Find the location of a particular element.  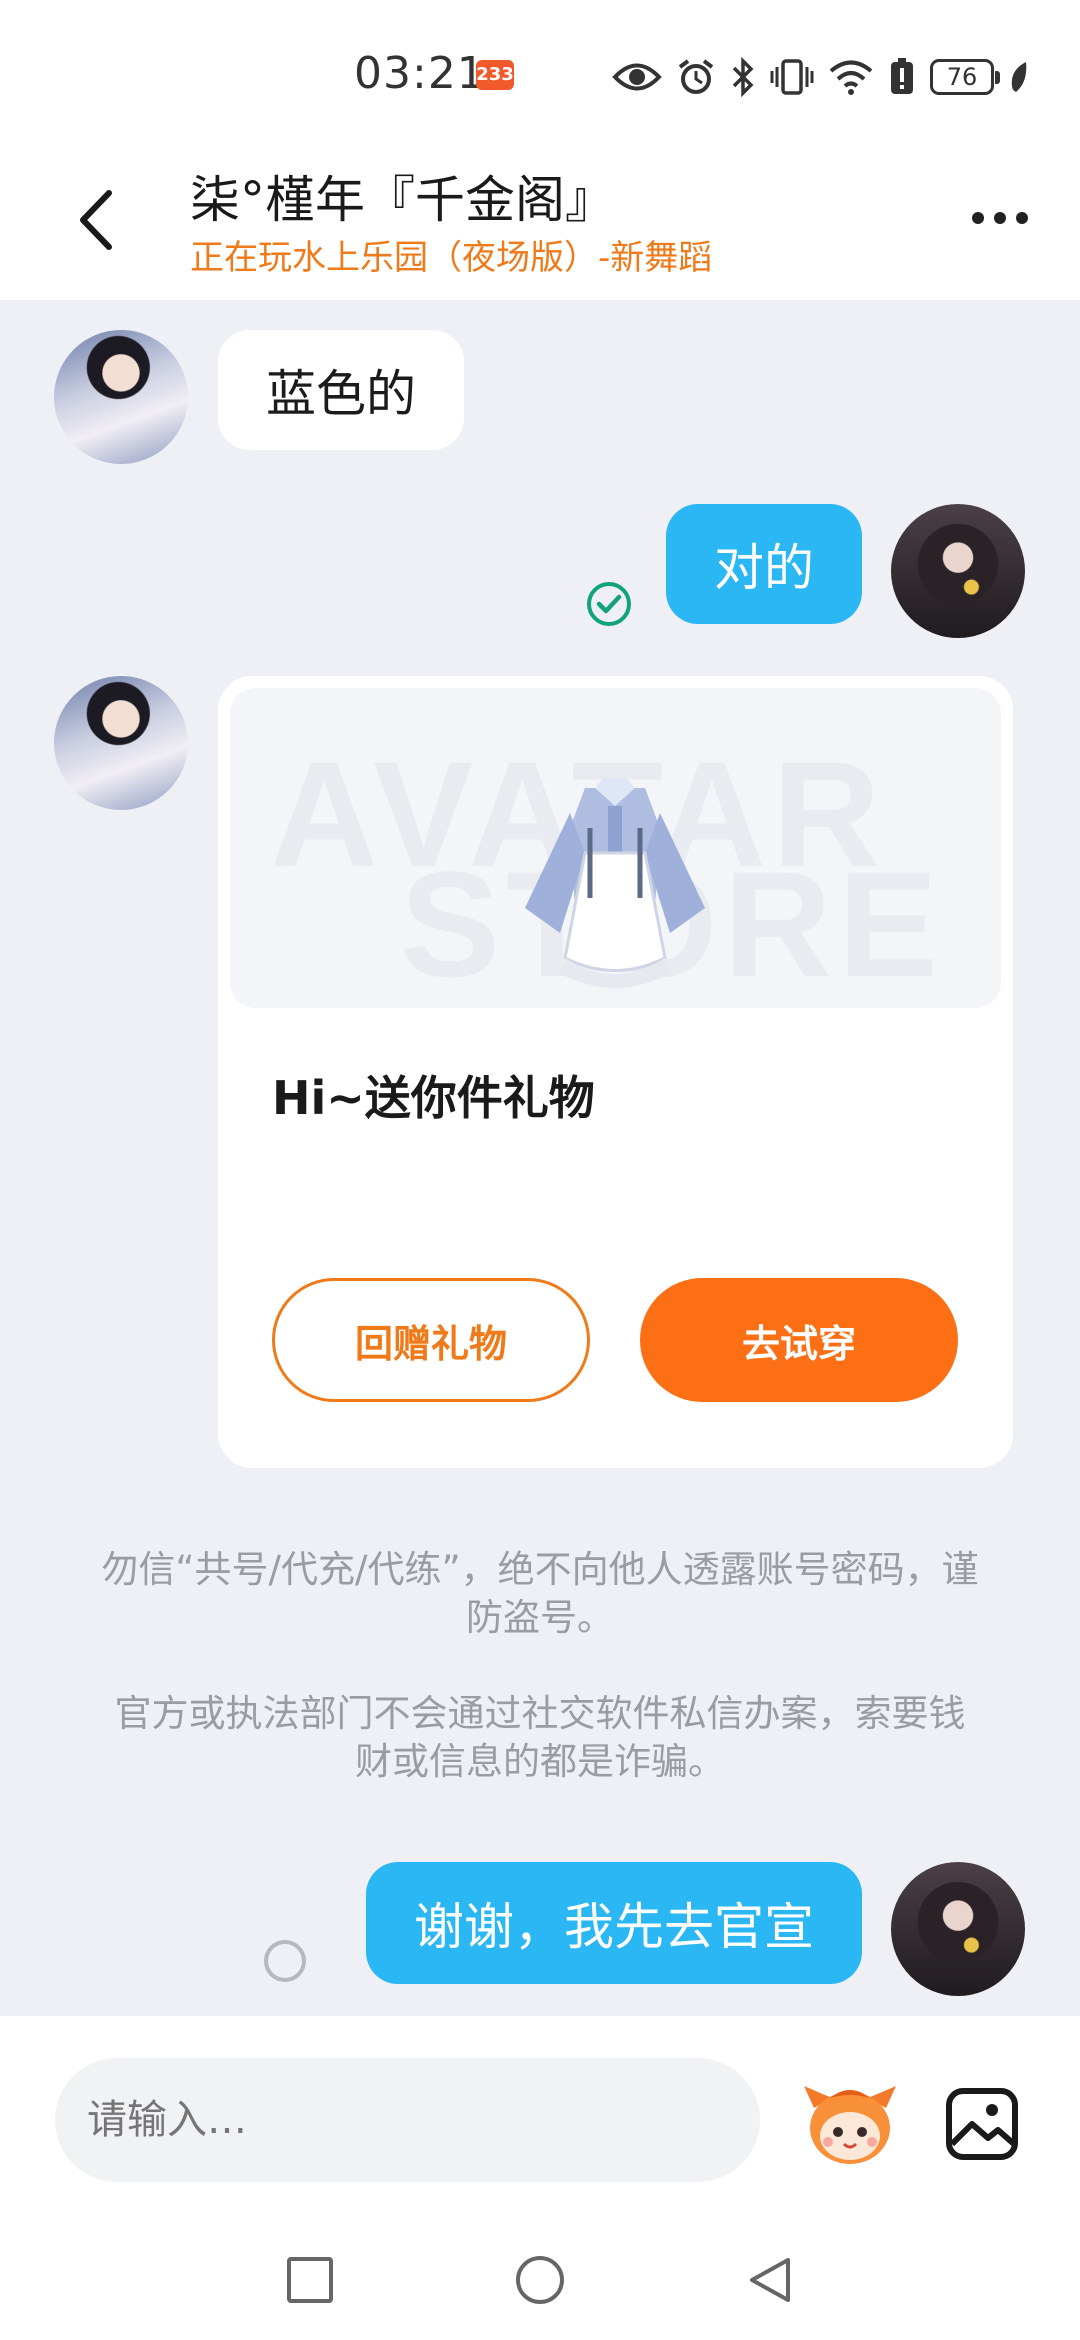

gift-preview-image: AVATAR STORE is located at coordinates (615, 848).